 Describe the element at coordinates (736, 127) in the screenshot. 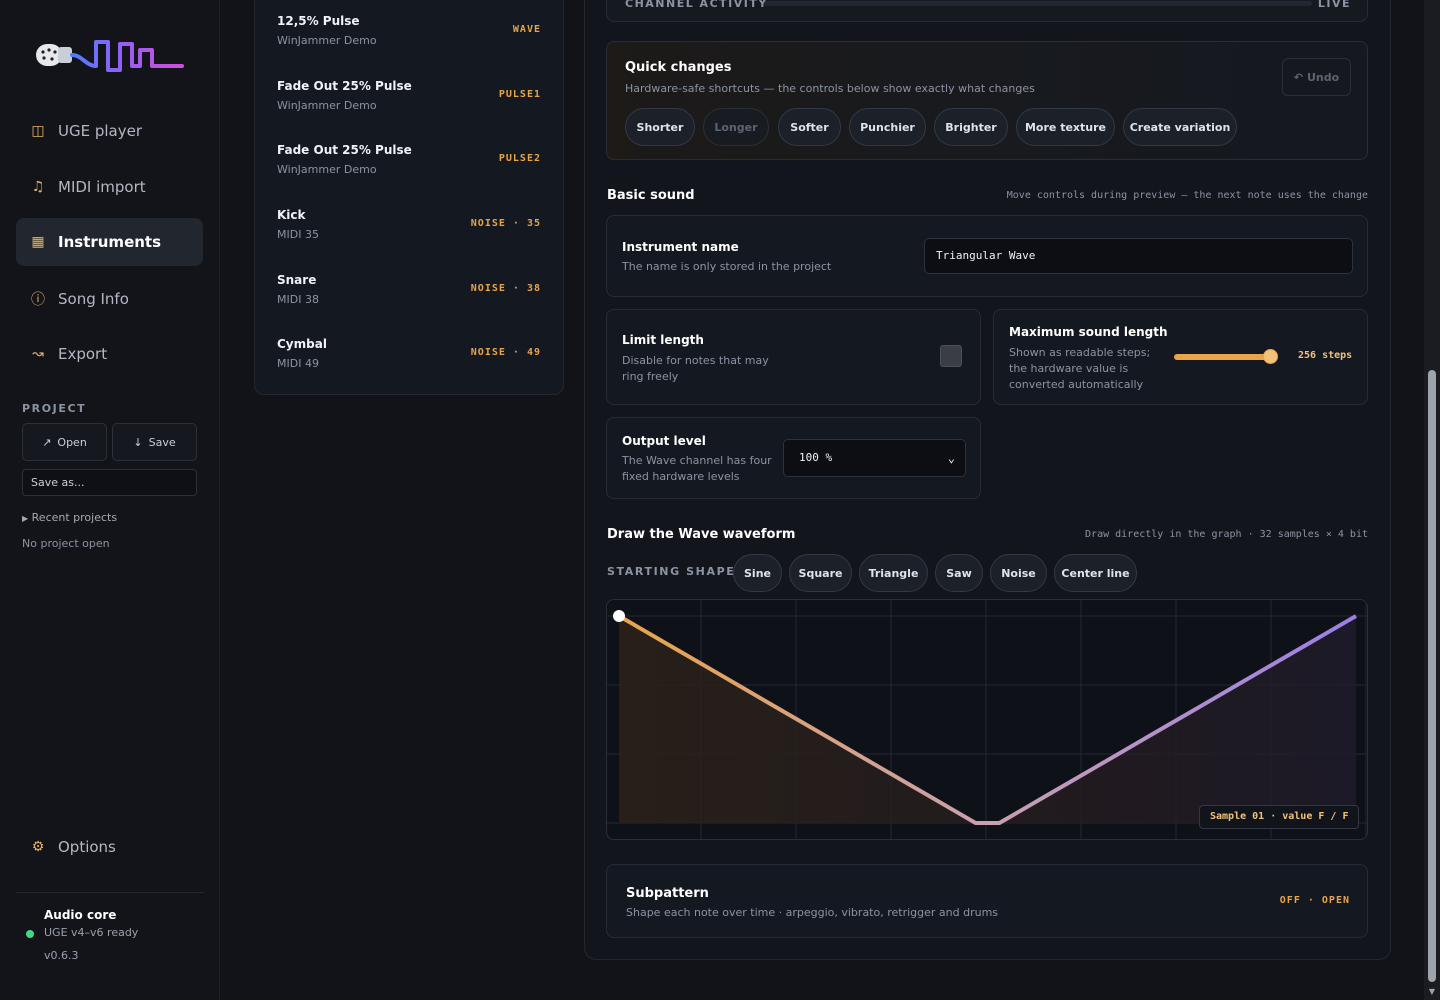

I see `longer-button: Longer` at that location.